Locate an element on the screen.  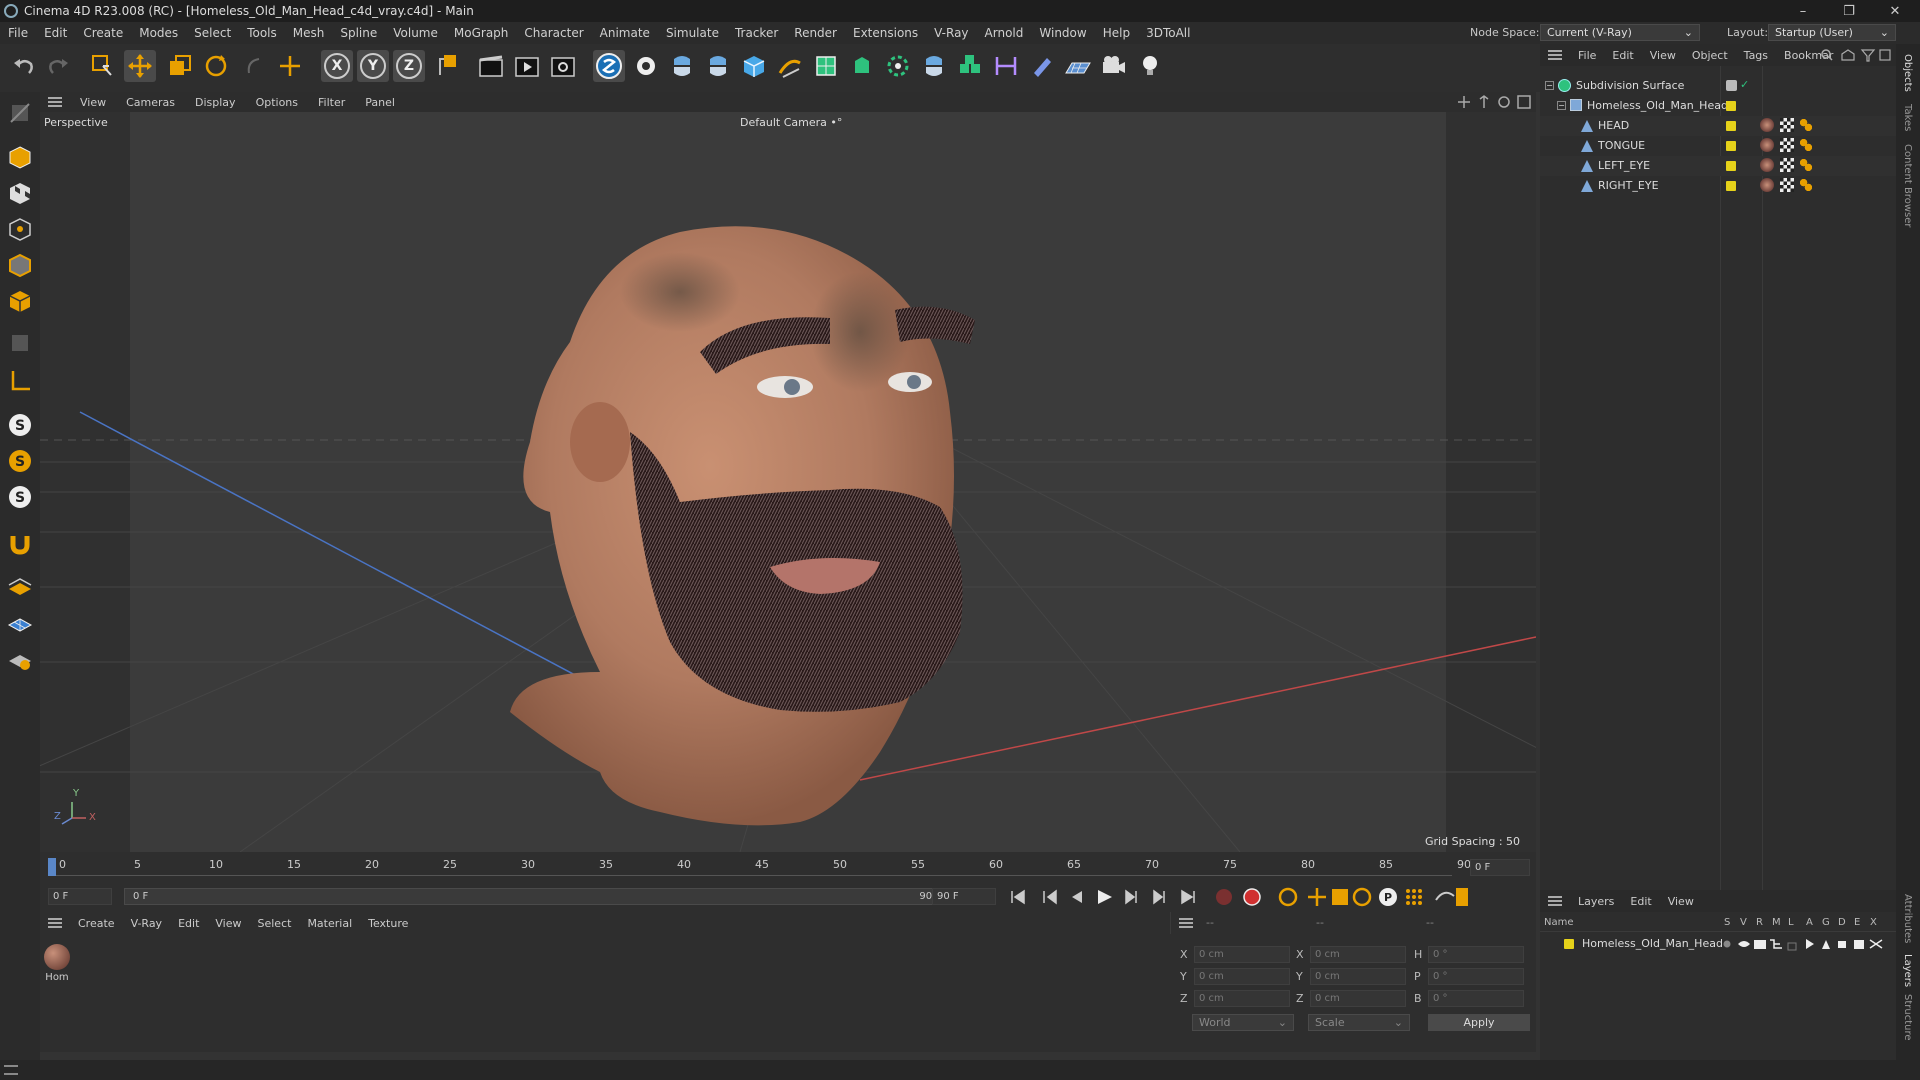
coord-space-select: World ⌄ is located at coordinates (1243, 1022).